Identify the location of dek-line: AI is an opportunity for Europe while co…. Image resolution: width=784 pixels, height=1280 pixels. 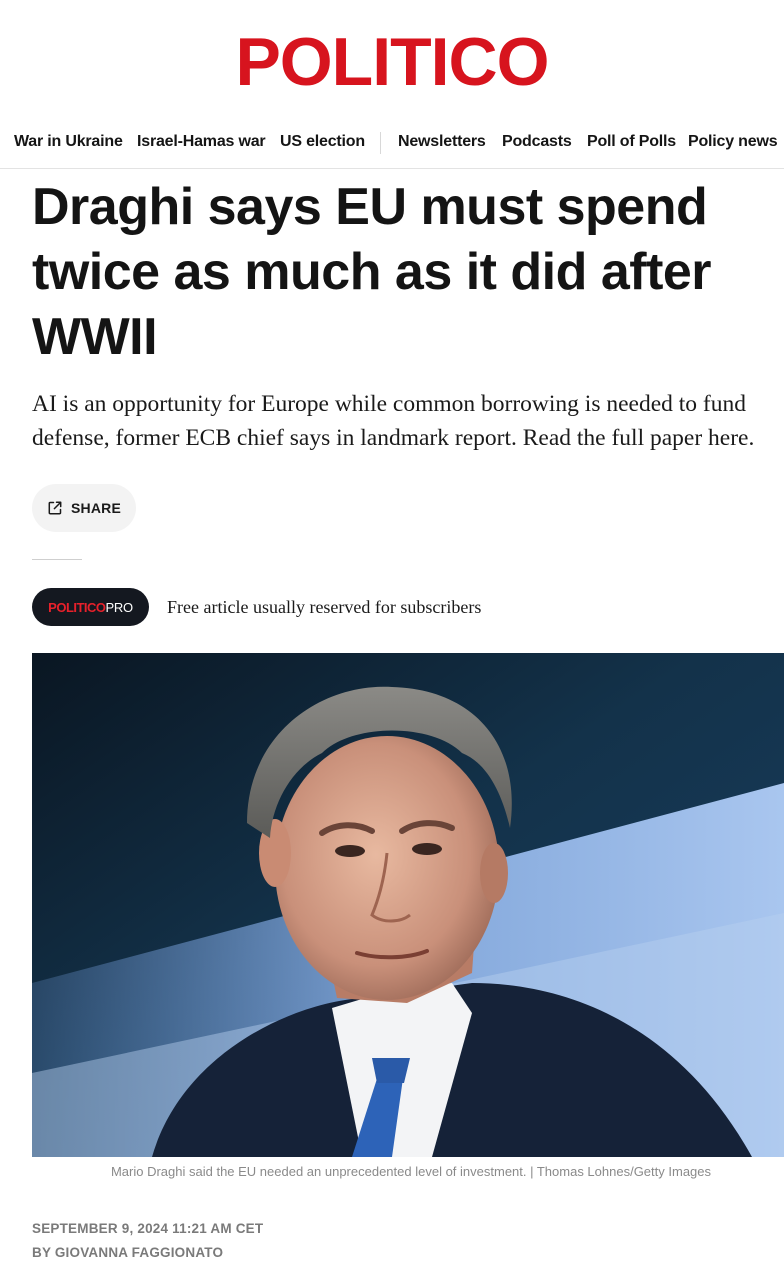
(389, 404).